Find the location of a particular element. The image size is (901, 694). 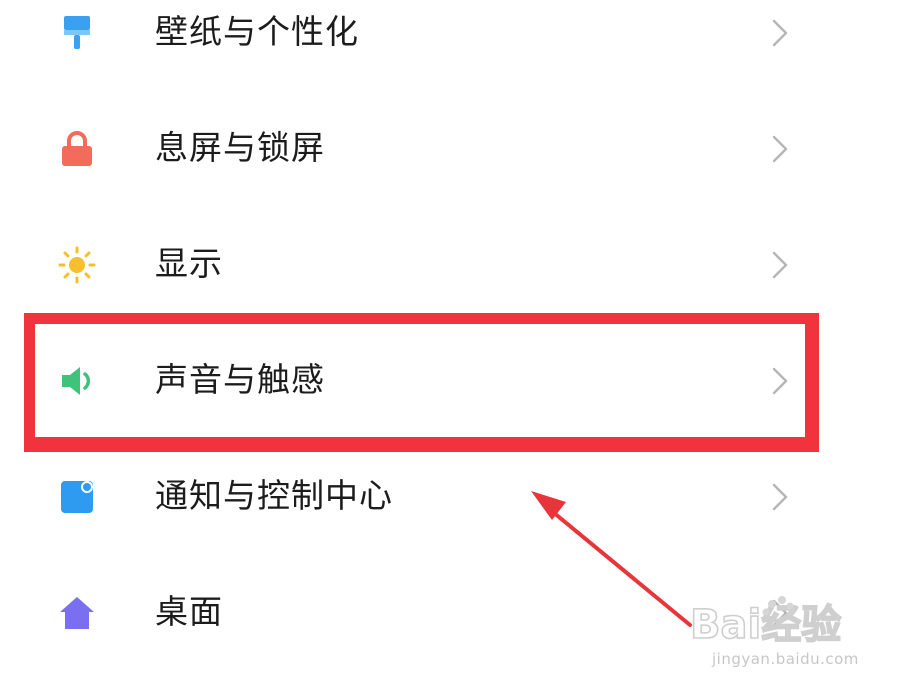

settings-item-sound: 声音与触感 is located at coordinates (450, 380).